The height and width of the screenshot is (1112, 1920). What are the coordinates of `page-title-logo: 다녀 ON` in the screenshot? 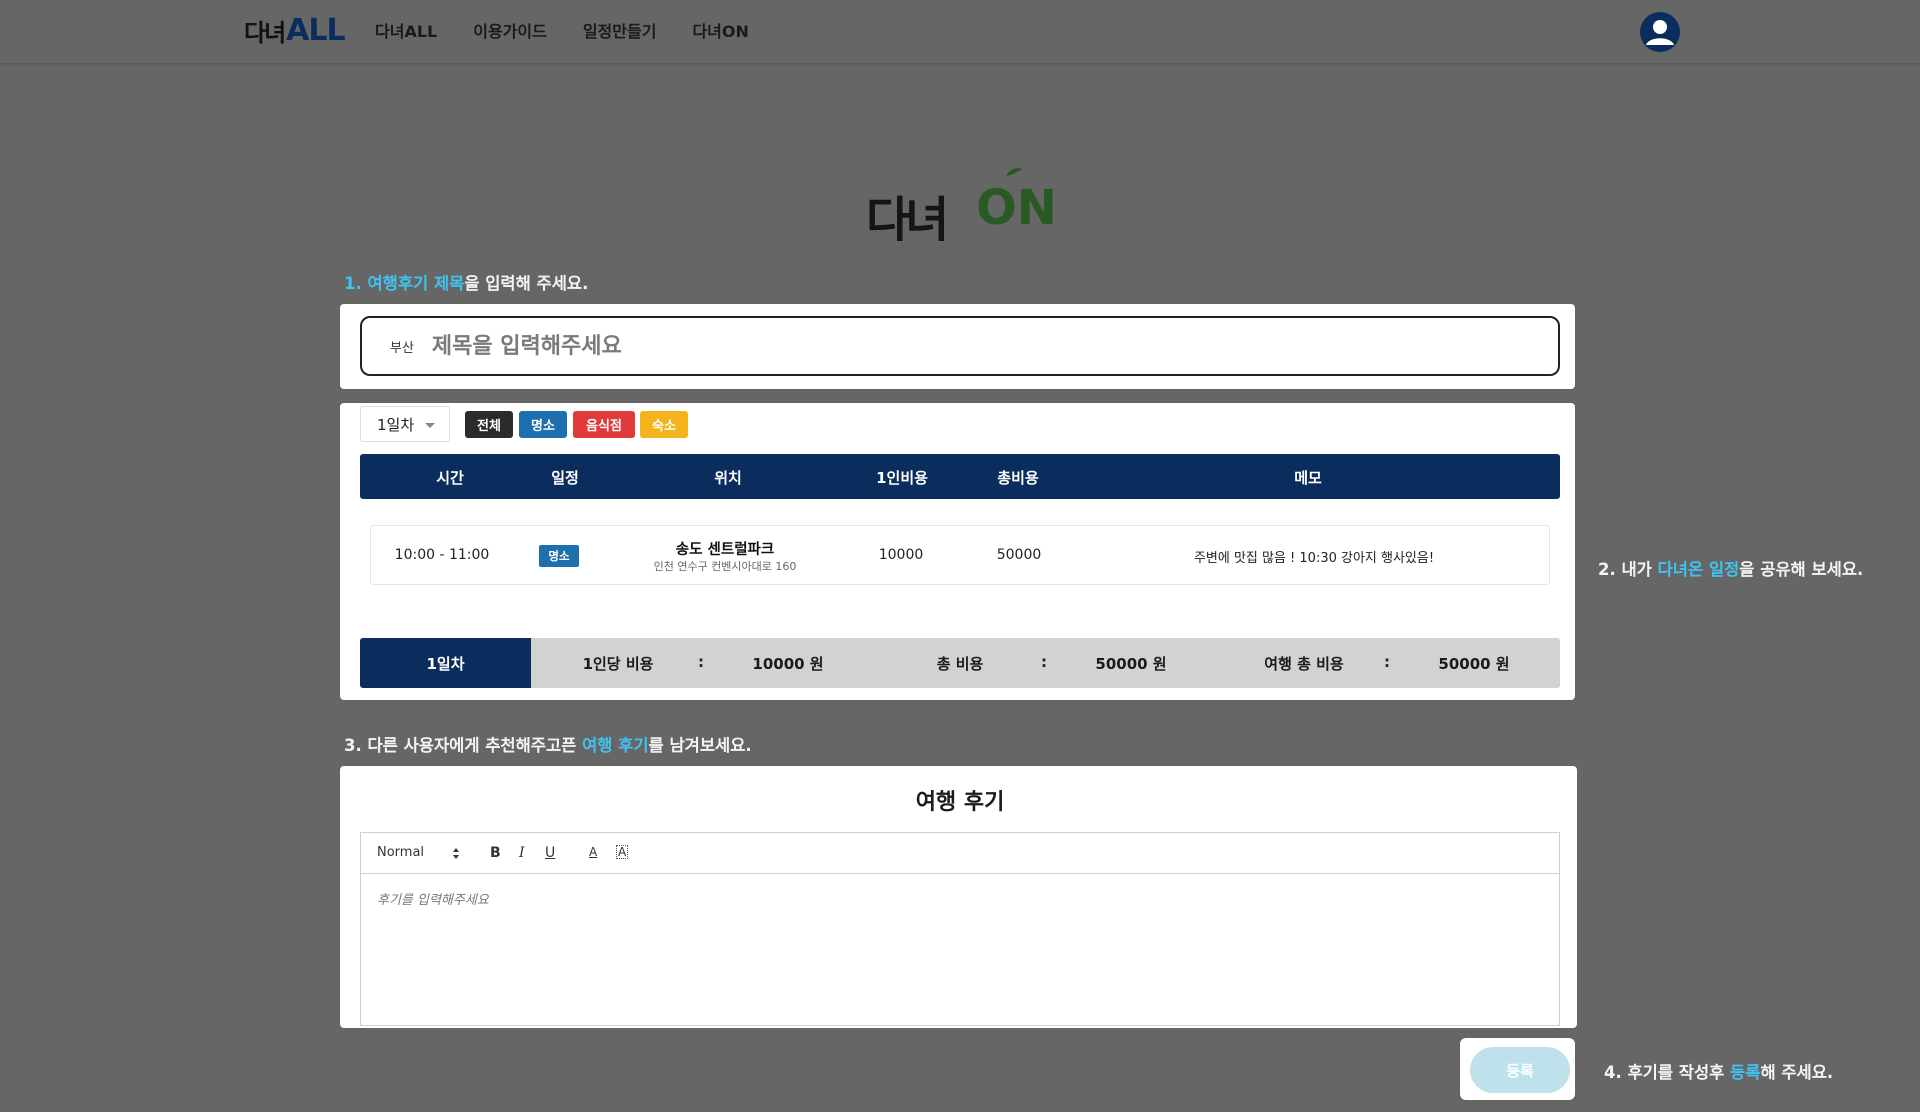 It's located at (960, 207).